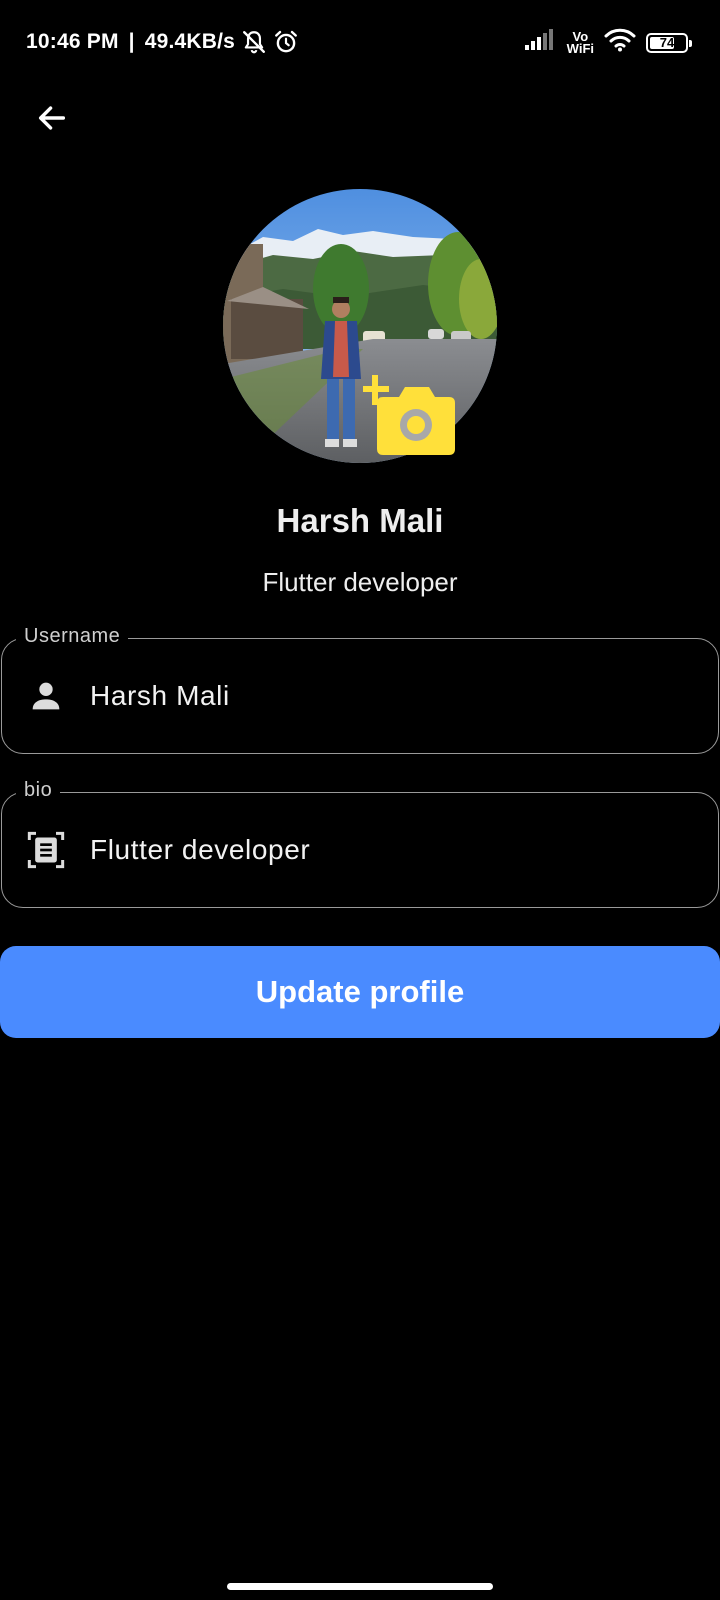 The width and height of the screenshot is (720, 1600). I want to click on username-field: Username, so click(360, 689).